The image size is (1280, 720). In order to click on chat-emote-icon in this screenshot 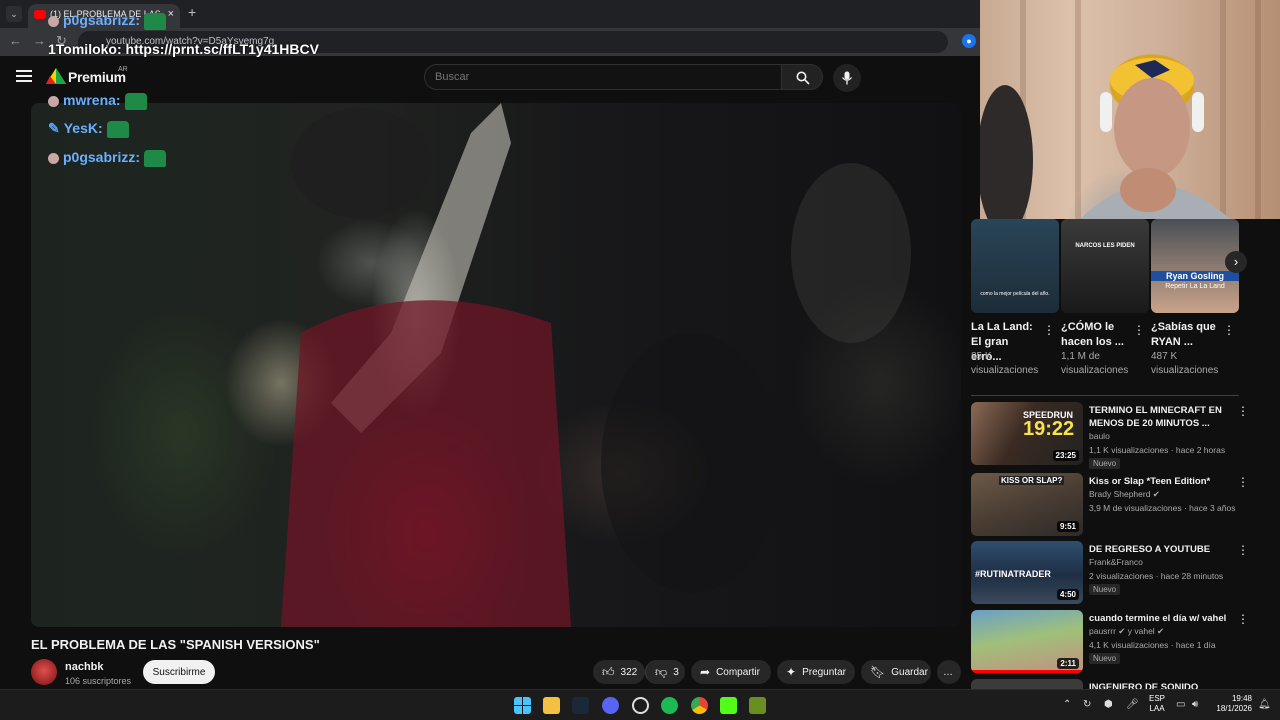, I will do `click(135, 101)`.